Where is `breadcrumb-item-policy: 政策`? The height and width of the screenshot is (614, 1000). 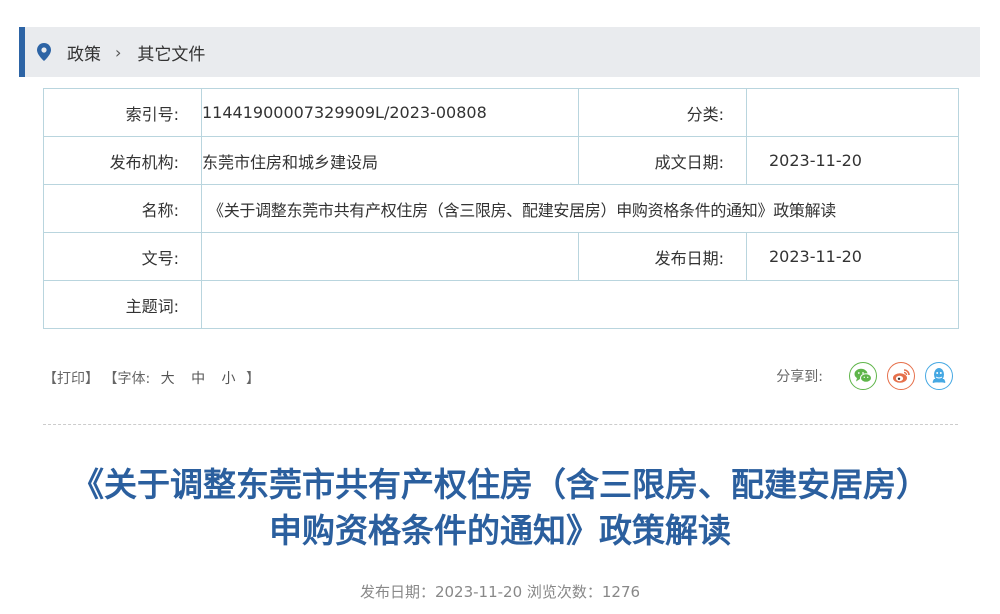 breadcrumb-item-policy: 政策 is located at coordinates (84, 52).